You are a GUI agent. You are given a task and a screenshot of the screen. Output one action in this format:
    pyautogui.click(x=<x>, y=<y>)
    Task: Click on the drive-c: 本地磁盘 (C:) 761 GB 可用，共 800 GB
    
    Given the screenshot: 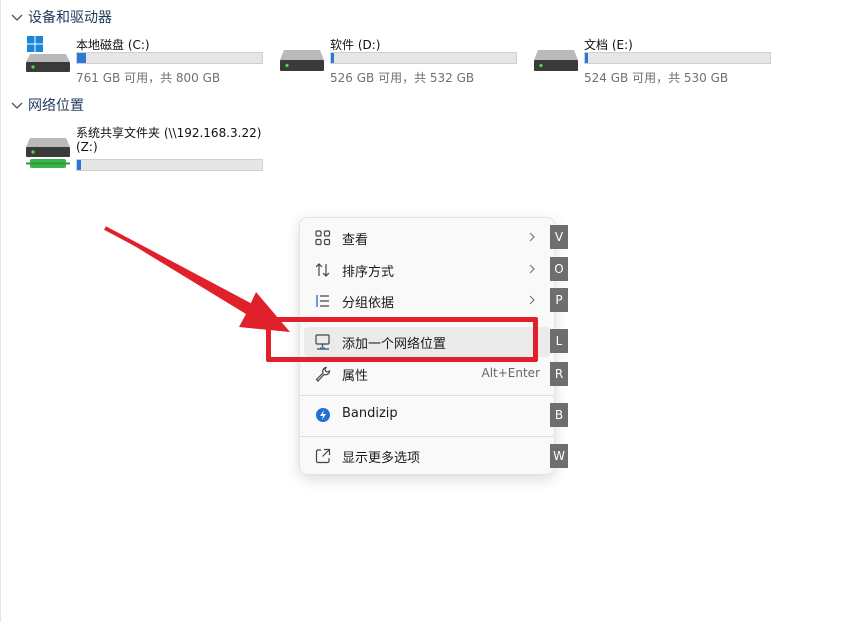 What is the action you would take?
    pyautogui.click(x=146, y=61)
    